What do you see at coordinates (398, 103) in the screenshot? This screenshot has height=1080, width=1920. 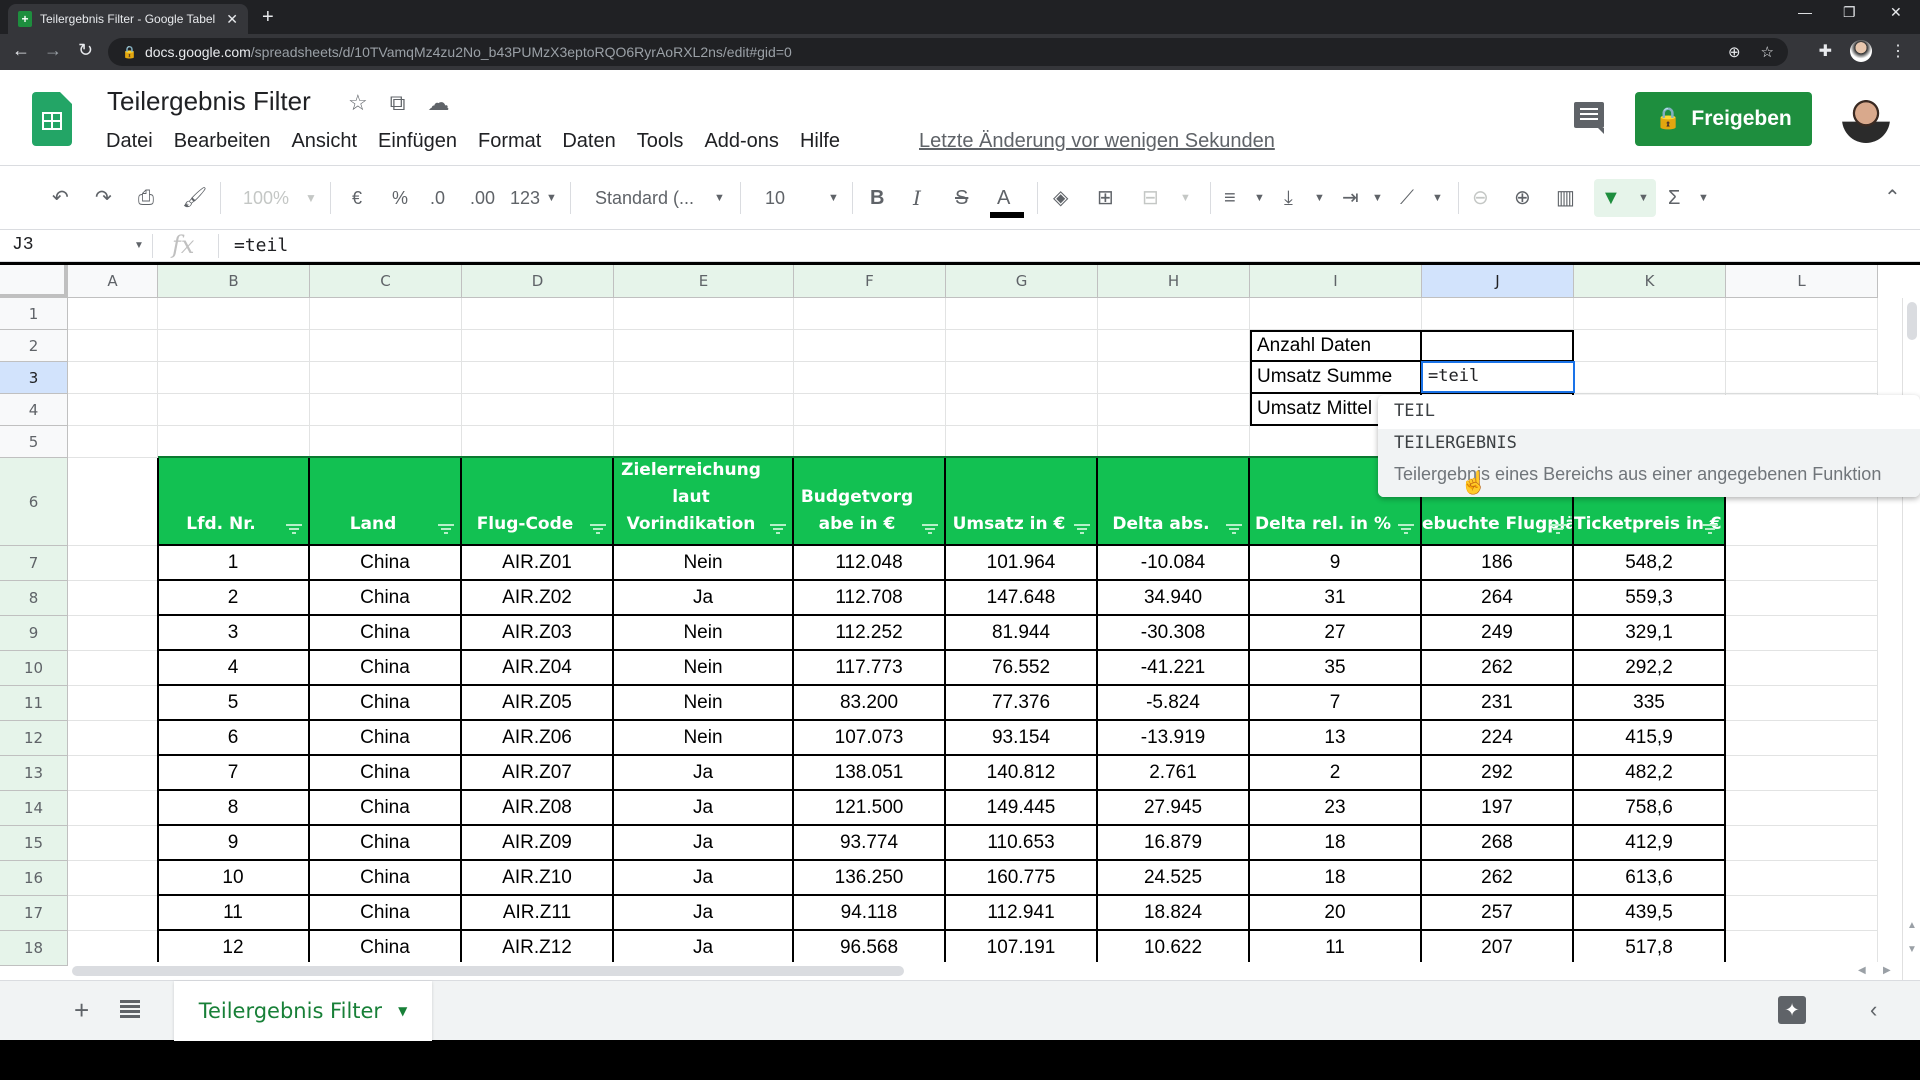 I see `move-folder-icon: ⧉` at bounding box center [398, 103].